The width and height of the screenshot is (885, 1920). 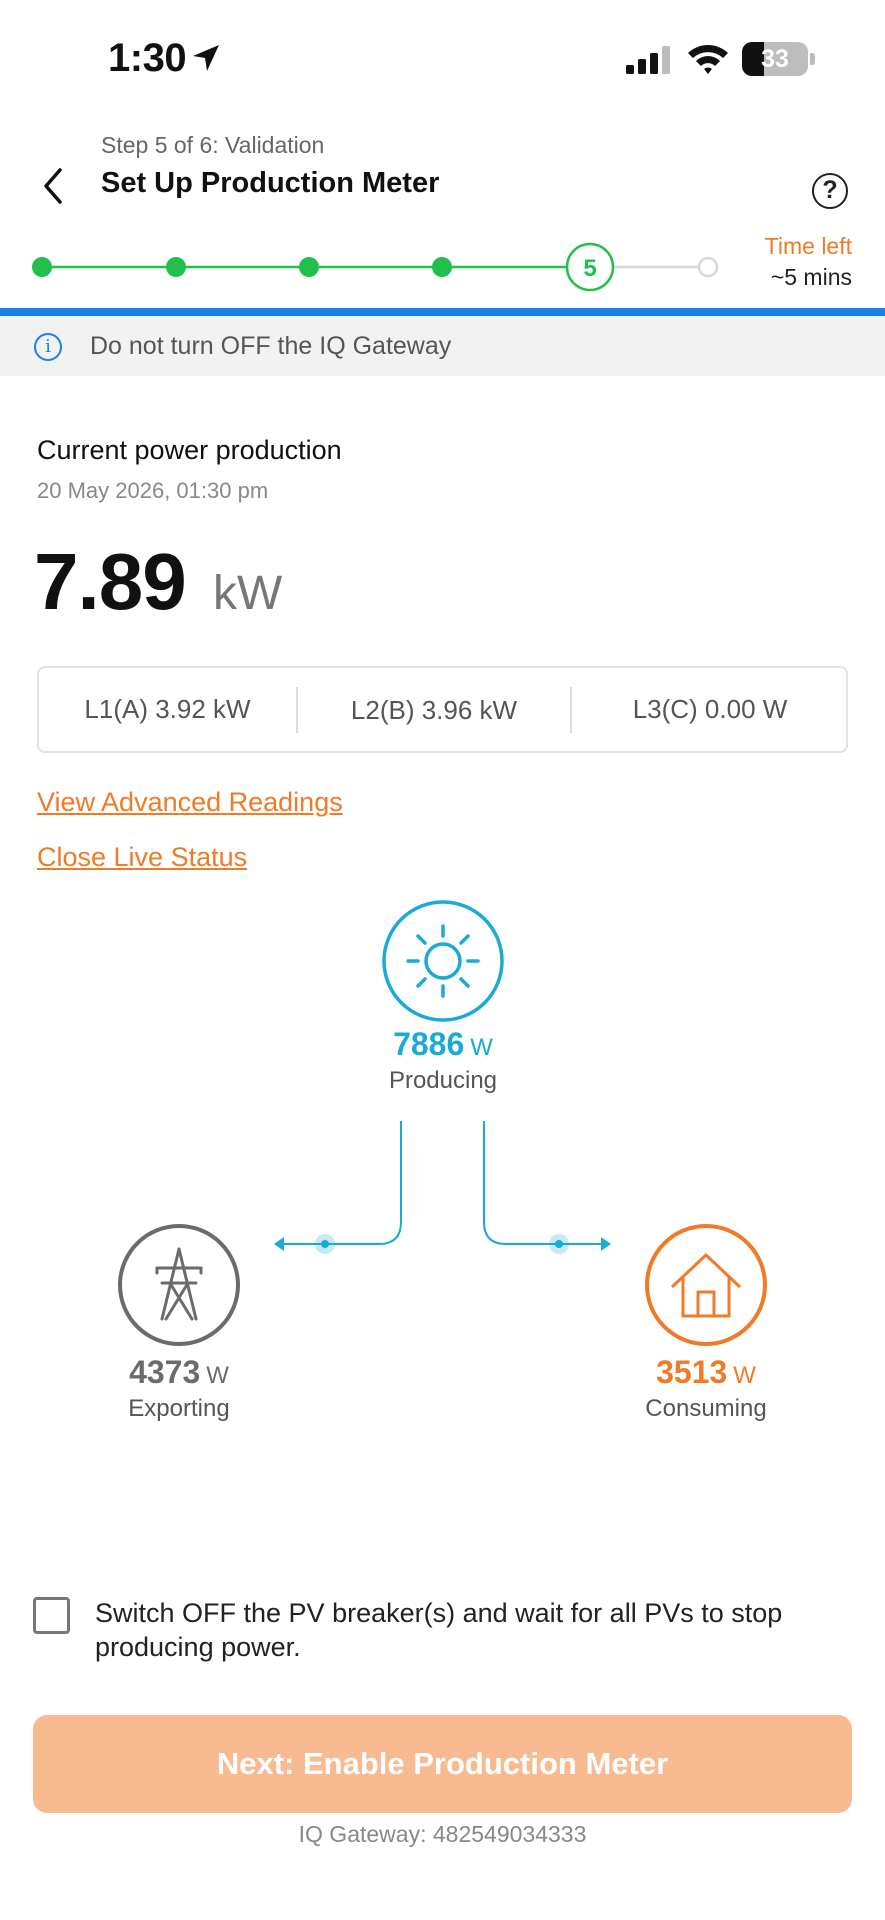 What do you see at coordinates (648, 60) in the screenshot?
I see `cell-signal-icon` at bounding box center [648, 60].